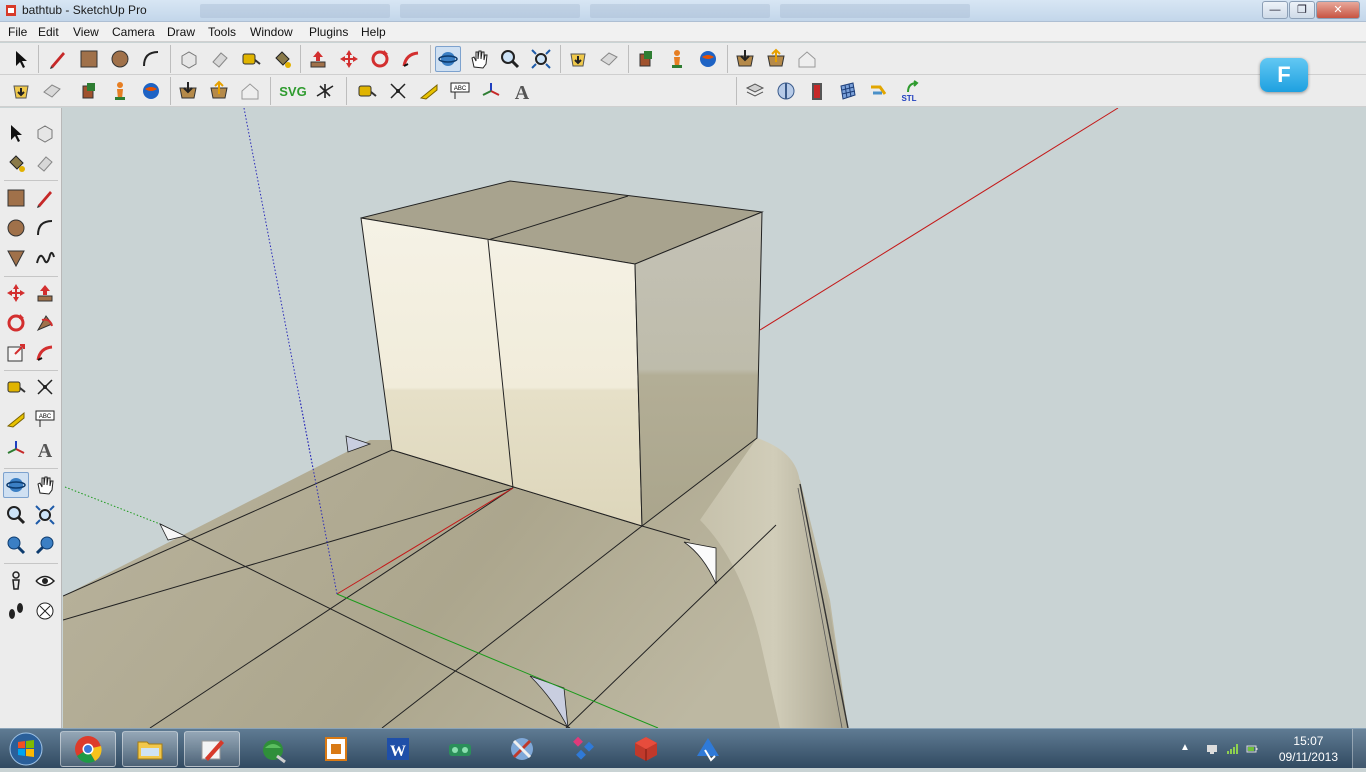 This screenshot has height=772, width=1366. What do you see at coordinates (45, 485) in the screenshot?
I see `pan-left` at bounding box center [45, 485].